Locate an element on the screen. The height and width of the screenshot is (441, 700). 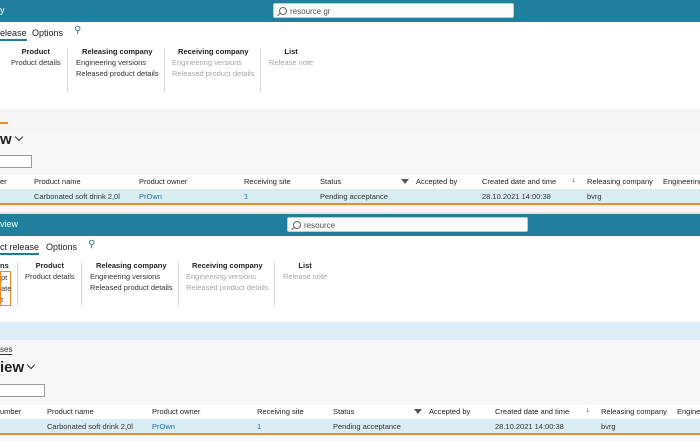
bottom-search-value: resource is located at coordinates (320, 225).